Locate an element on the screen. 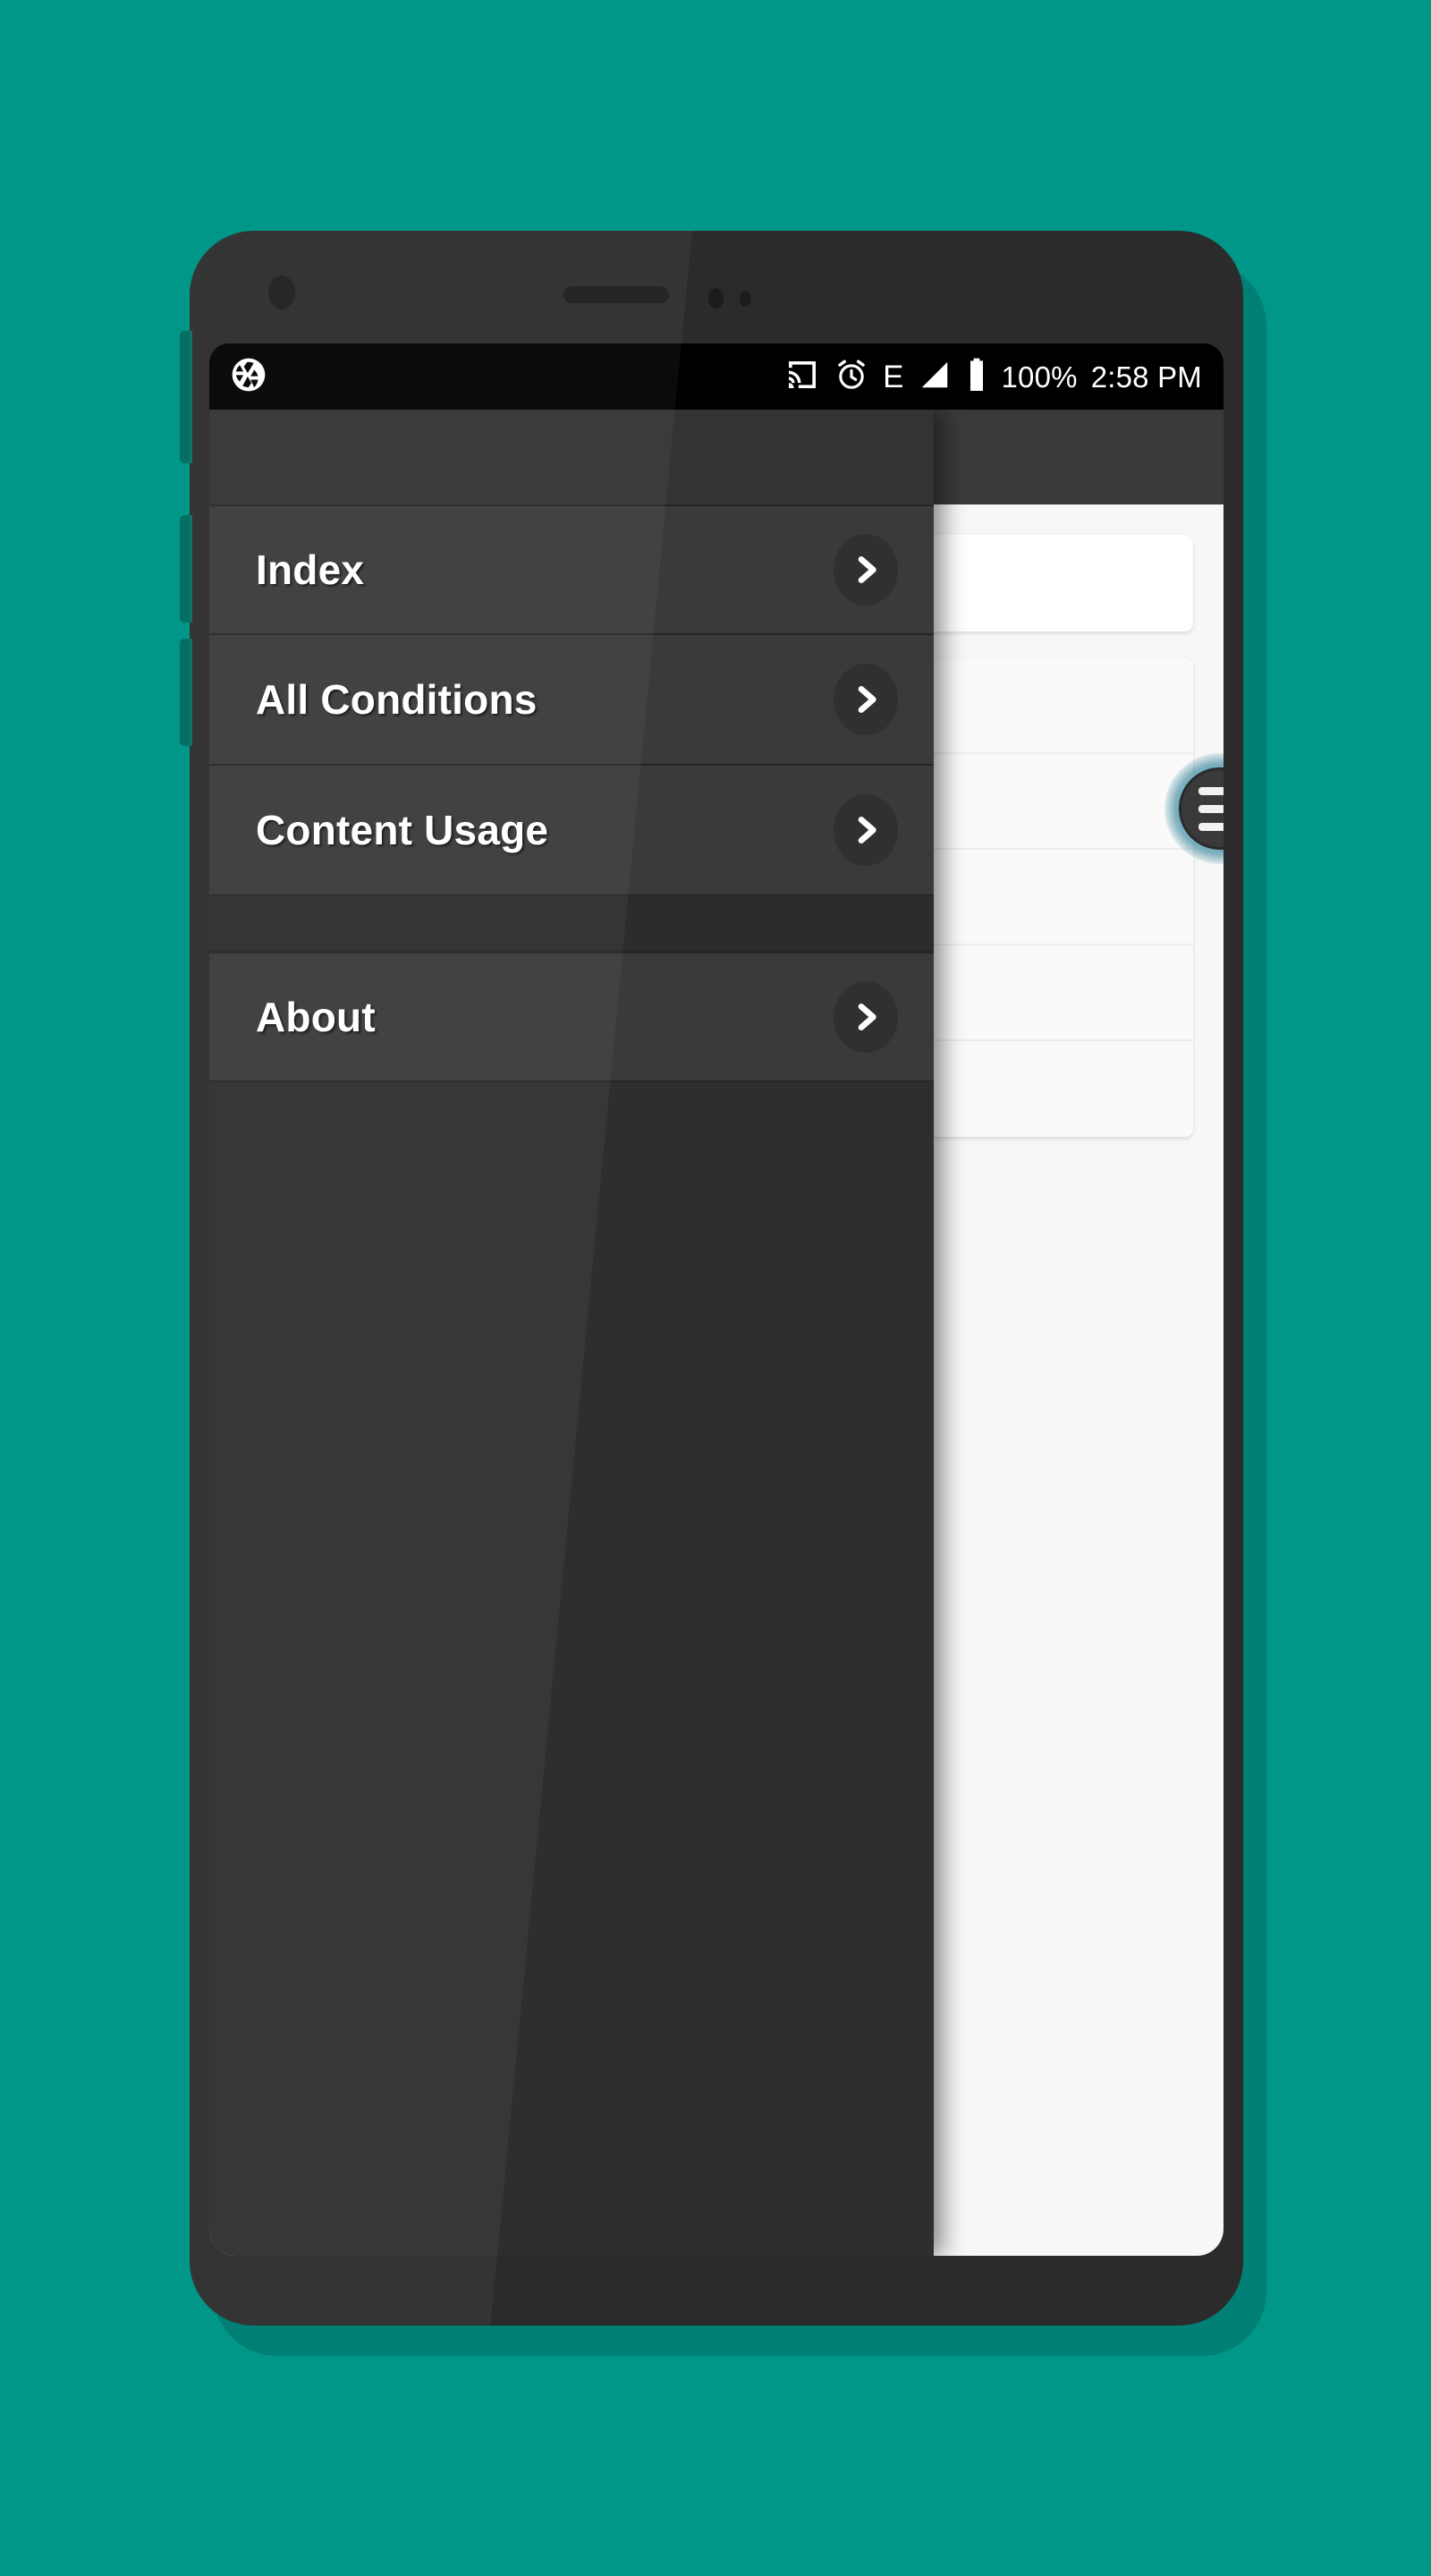  battery-icon is located at coordinates (977, 377).